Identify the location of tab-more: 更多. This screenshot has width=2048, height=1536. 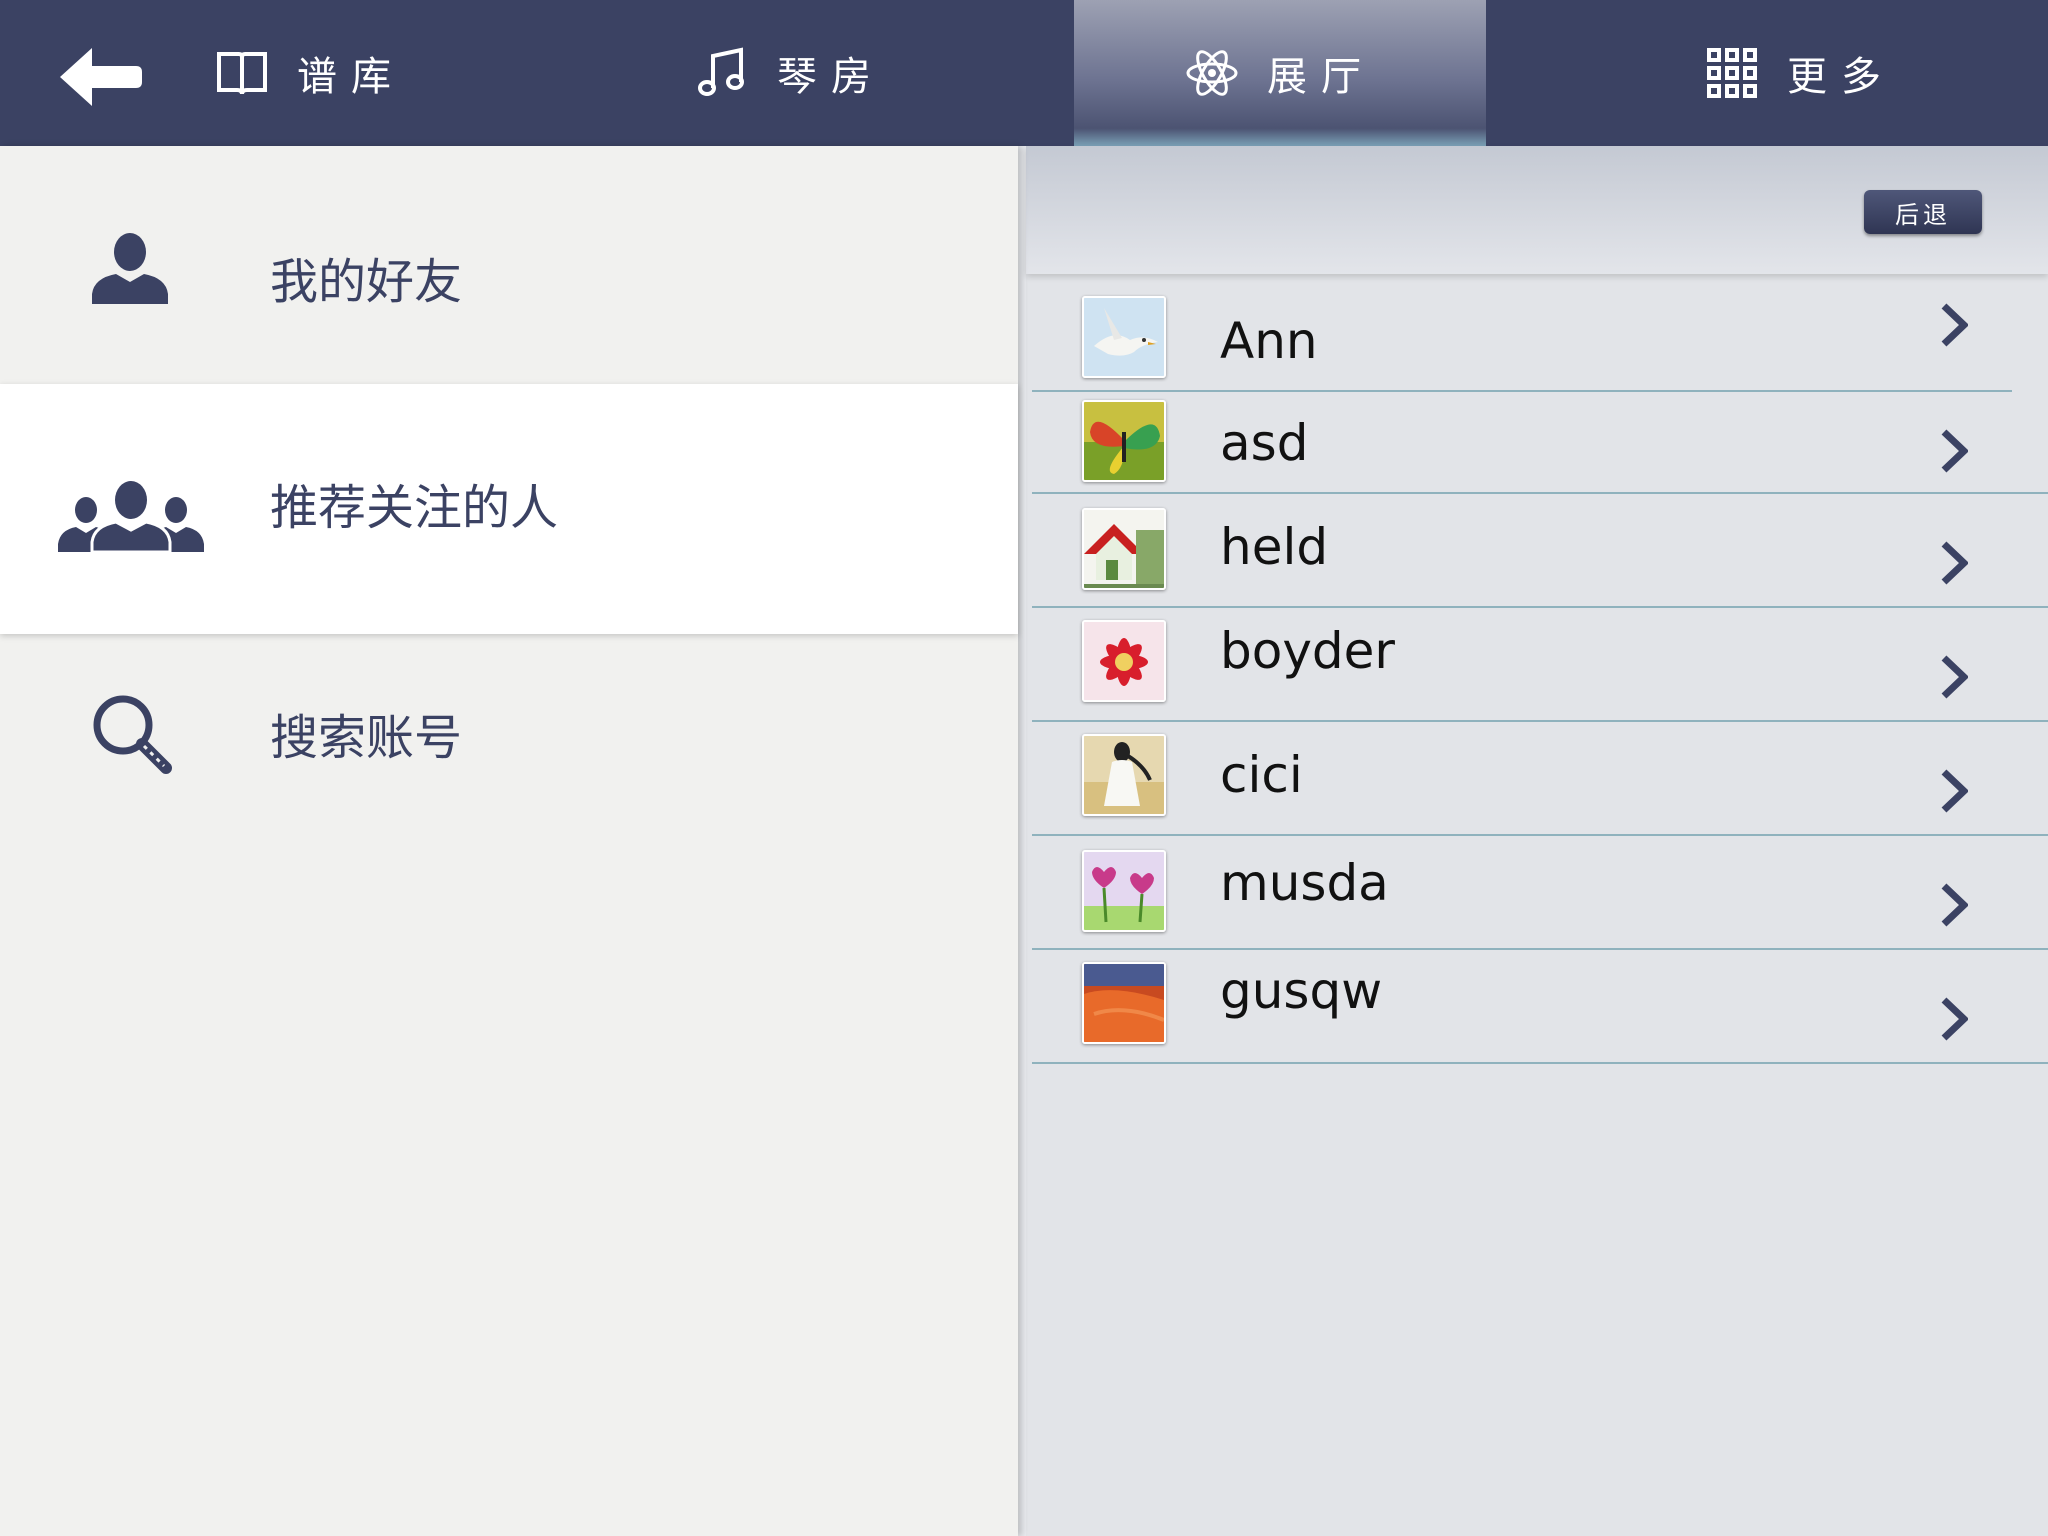
(1800, 73).